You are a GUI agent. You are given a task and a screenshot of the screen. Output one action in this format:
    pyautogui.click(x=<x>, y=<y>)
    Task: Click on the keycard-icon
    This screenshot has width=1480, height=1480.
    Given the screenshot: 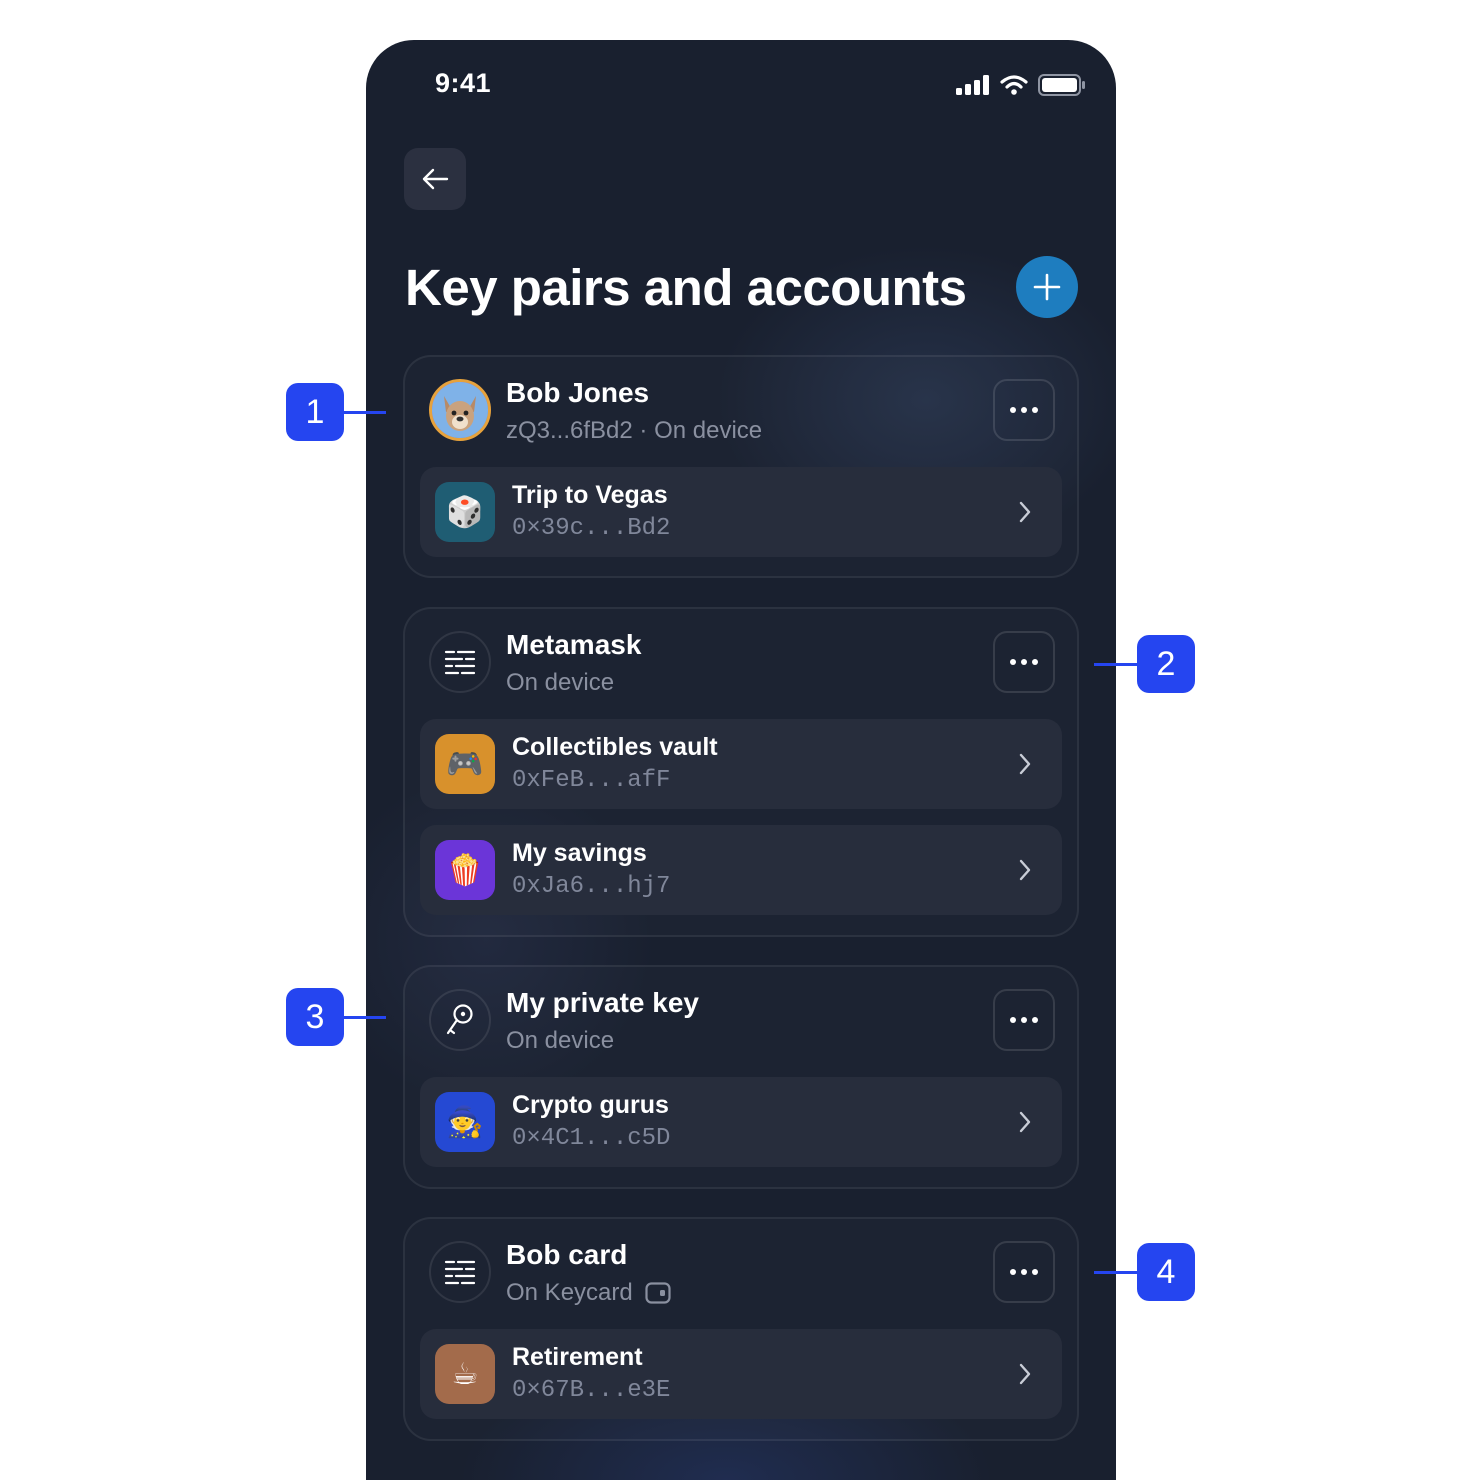 What is the action you would take?
    pyautogui.click(x=658, y=1293)
    